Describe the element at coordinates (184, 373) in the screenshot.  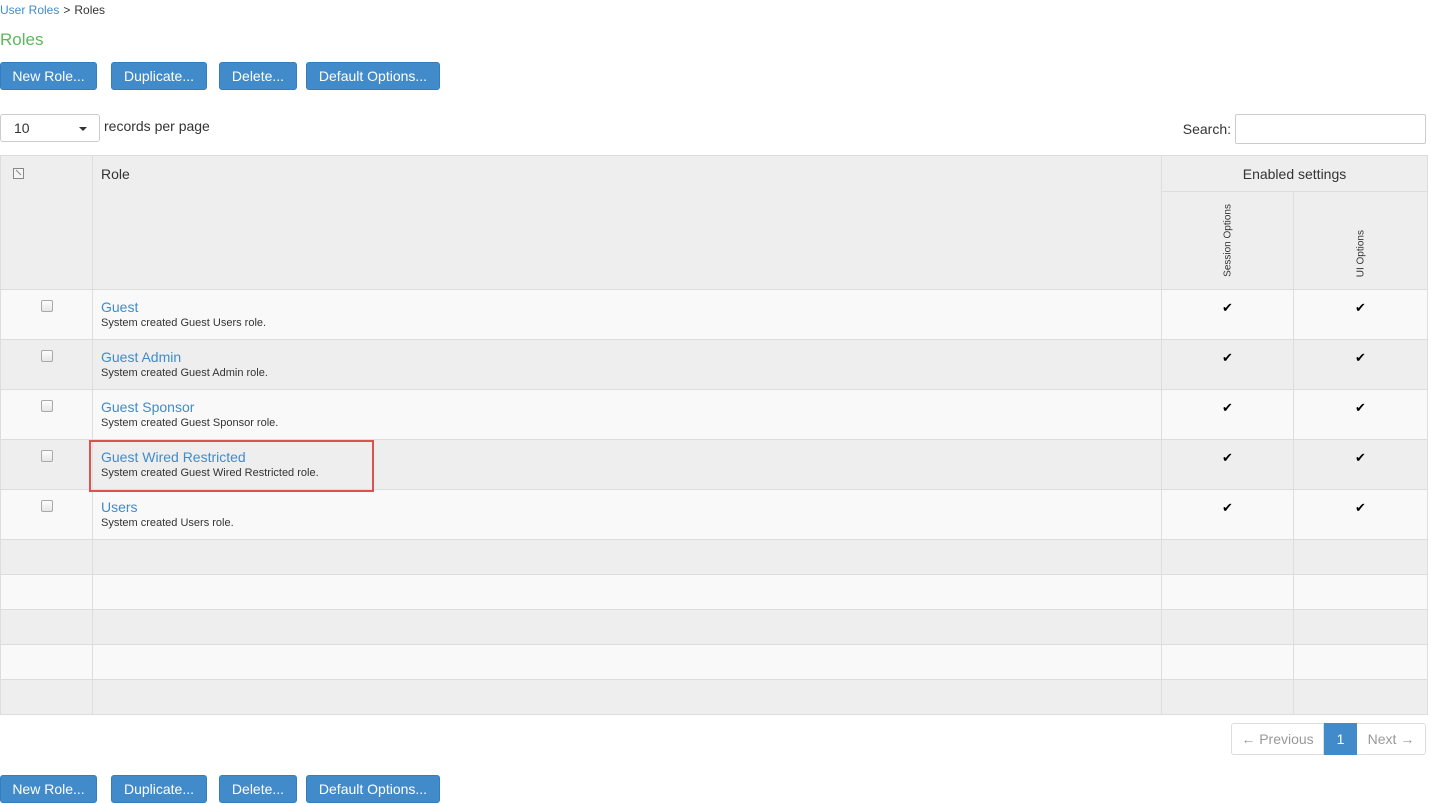
I see `role-description: System created Guest Admin role.` at that location.